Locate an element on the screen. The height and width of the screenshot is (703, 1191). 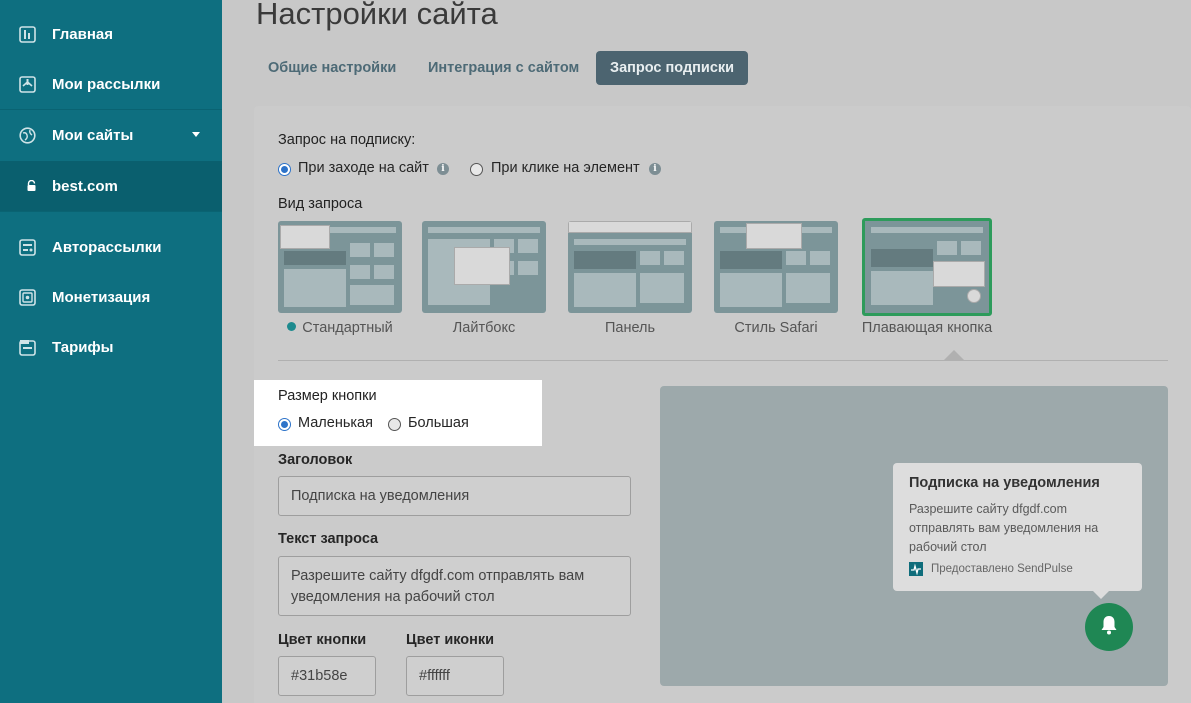
button-color-label: Цвет кнопки is located at coordinates (322, 640).